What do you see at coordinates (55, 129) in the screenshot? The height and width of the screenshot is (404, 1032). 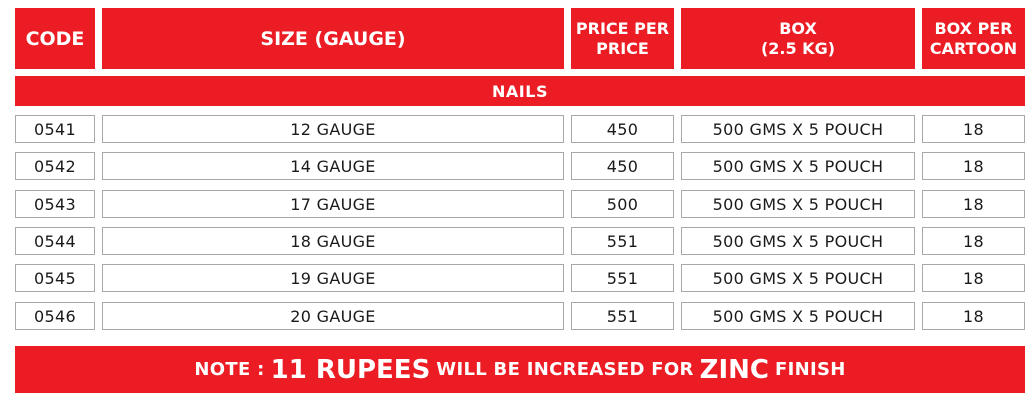 I see `table-row-cell-code: 0541` at bounding box center [55, 129].